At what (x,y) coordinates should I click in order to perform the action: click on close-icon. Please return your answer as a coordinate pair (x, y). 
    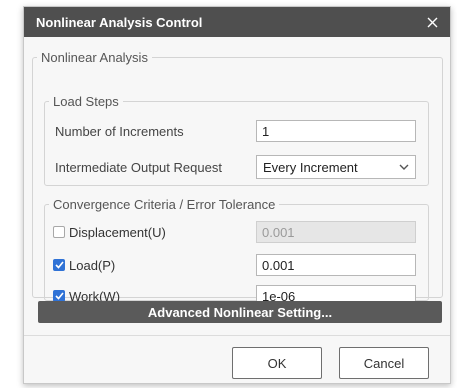
    Looking at the image, I should click on (432, 22).